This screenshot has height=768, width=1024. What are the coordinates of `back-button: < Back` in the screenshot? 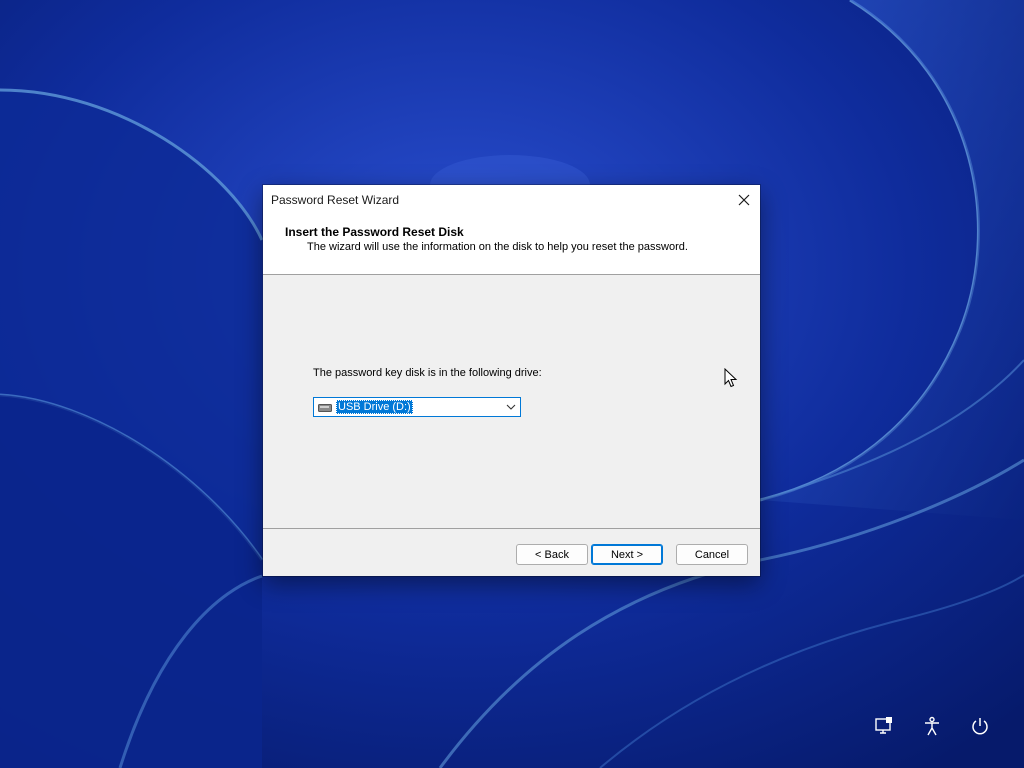 It's located at (552, 554).